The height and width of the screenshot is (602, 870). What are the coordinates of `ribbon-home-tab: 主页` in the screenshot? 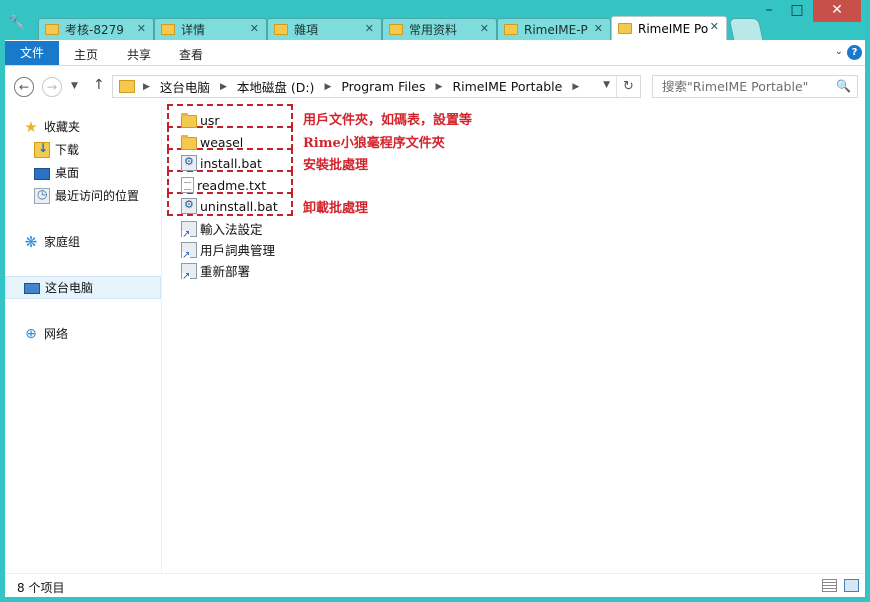 It's located at (86, 54).